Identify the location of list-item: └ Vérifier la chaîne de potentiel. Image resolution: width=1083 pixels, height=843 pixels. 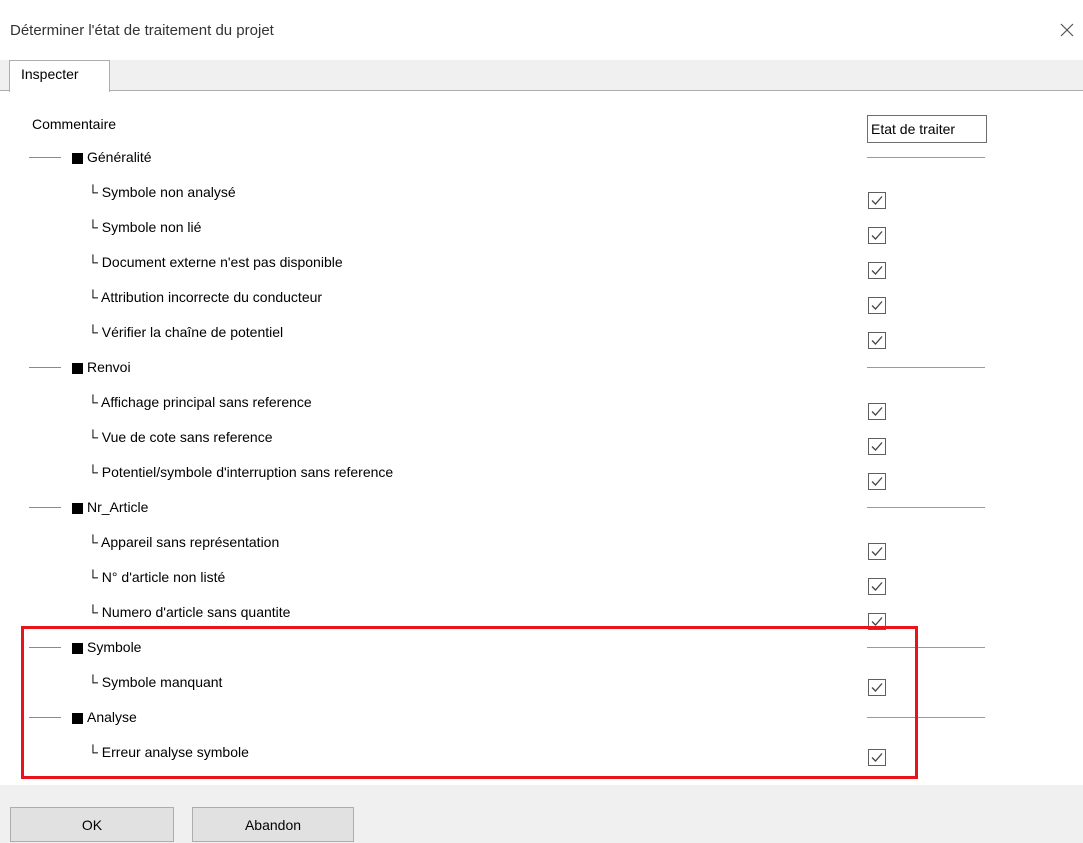
(541, 332).